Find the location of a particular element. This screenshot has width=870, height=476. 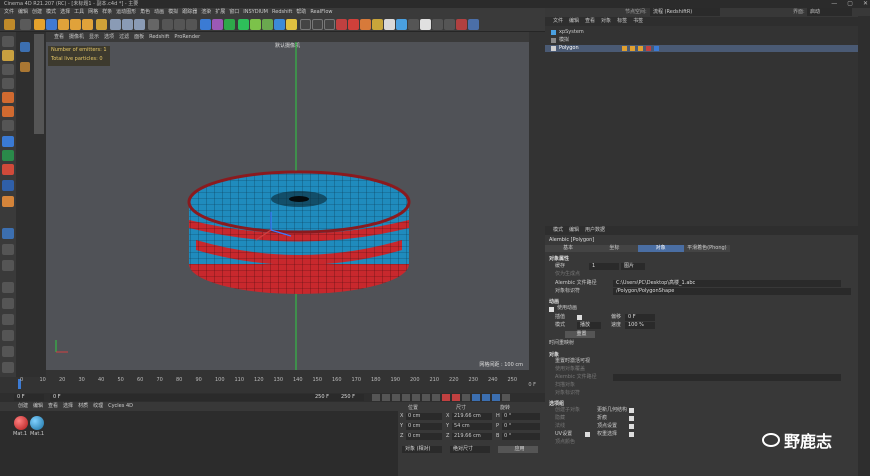

render-icon is located at coordinates (179, 24).